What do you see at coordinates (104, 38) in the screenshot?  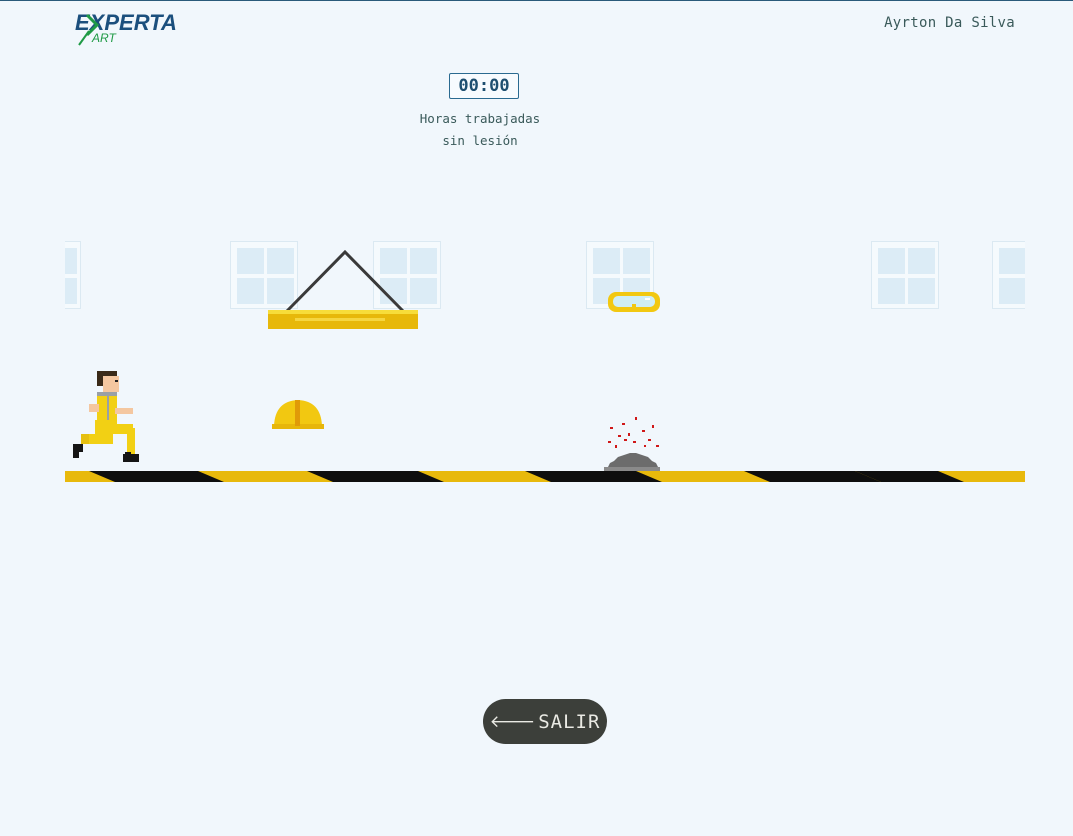 I see `logo-sub: ART` at bounding box center [104, 38].